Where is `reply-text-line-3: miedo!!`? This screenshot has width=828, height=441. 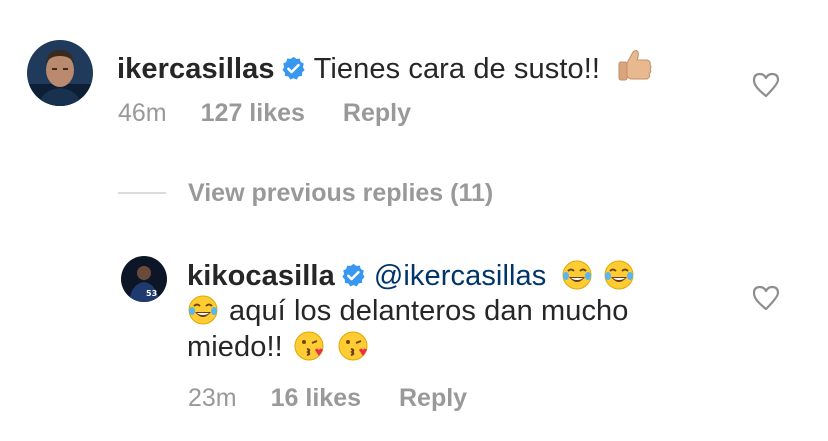
reply-text-line-3: miedo!! is located at coordinates (235, 347).